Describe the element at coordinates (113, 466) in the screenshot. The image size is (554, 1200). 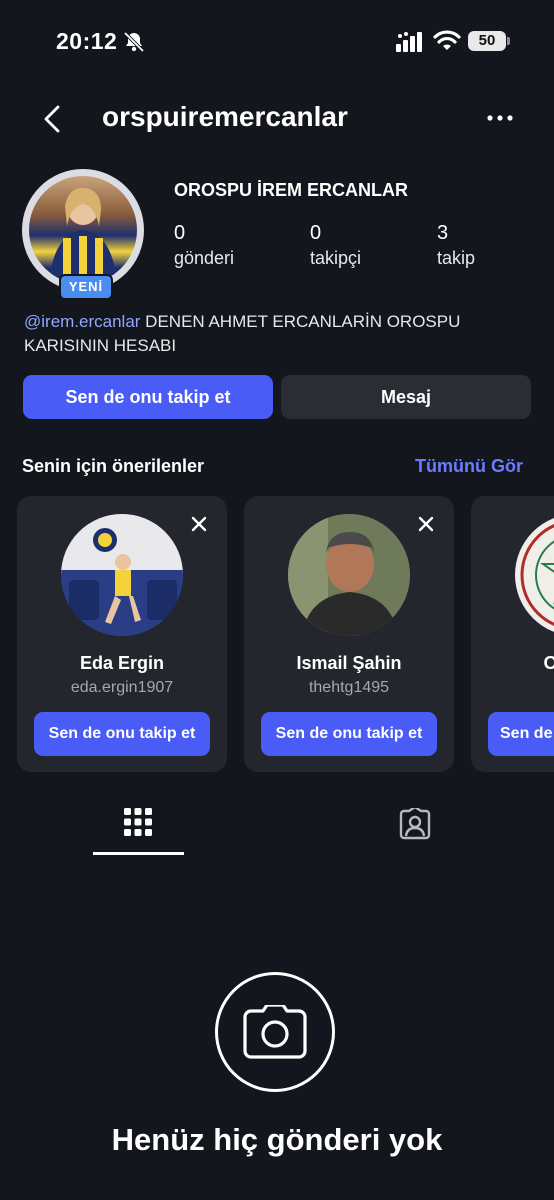
I see `suggestions-title: Senin için önerilenler` at that location.